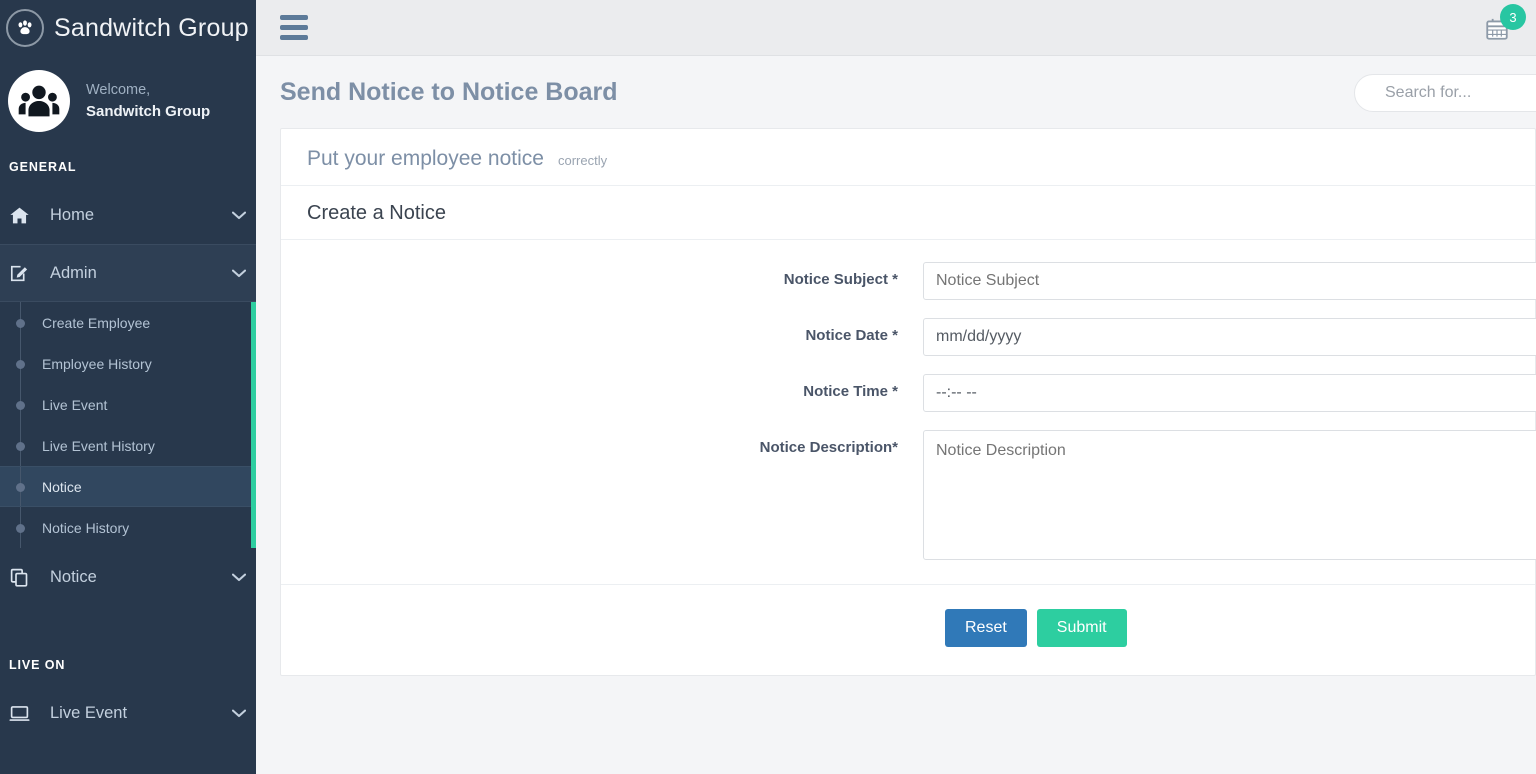  I want to click on notice-subject-label: Notice Subject *, so click(602, 275).